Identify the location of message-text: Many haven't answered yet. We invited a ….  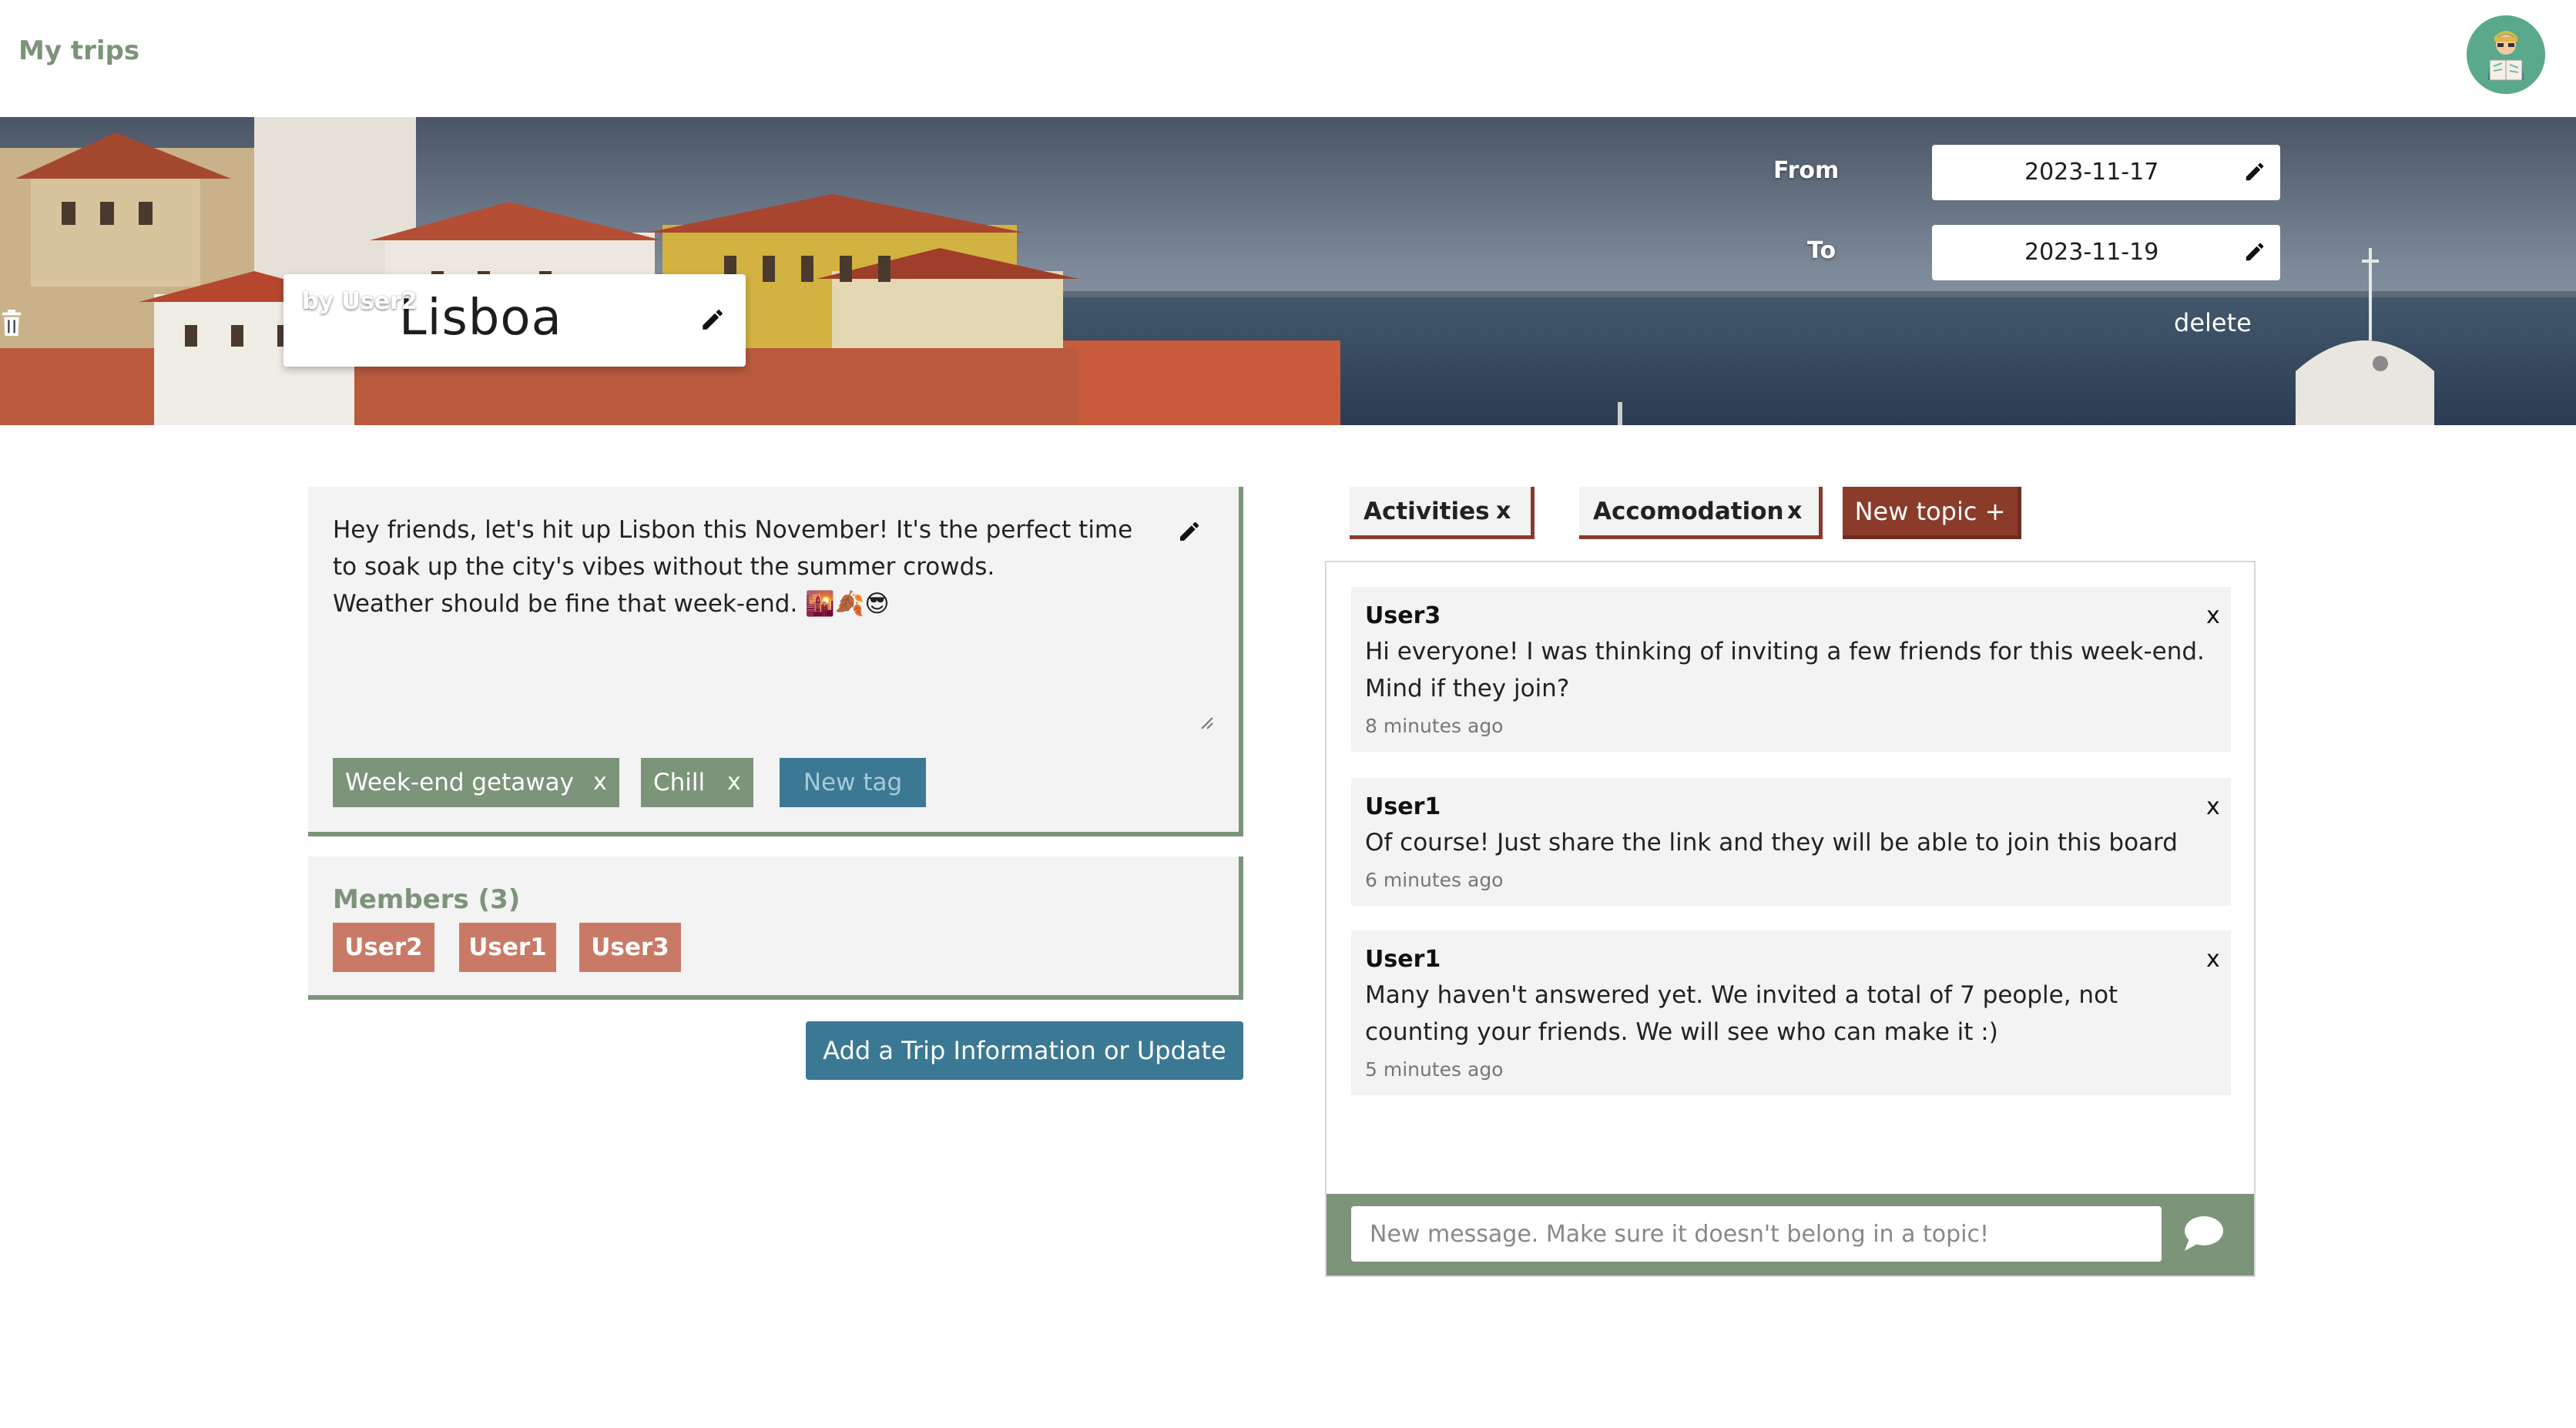
(1788, 1014).